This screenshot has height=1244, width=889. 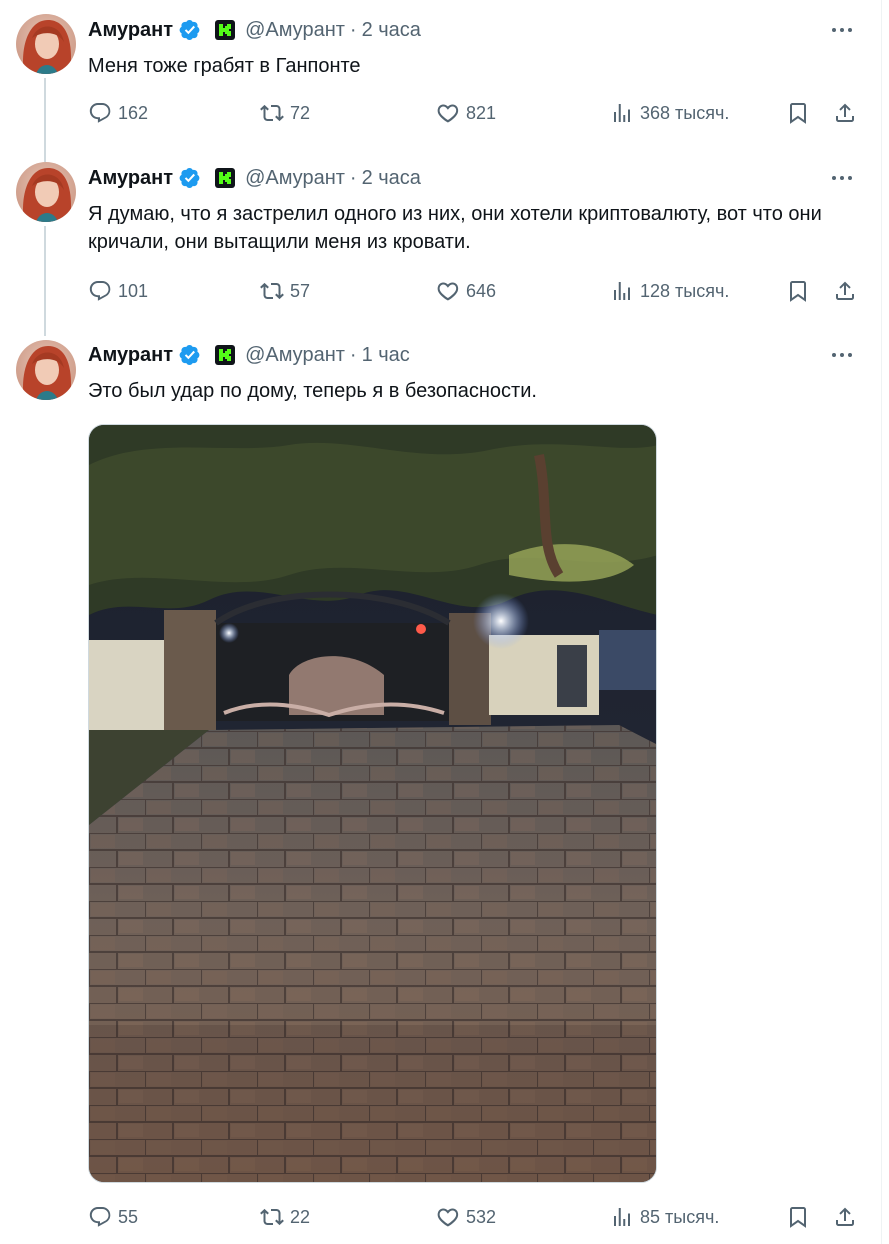 I want to click on retweet-count: 72, so click(x=300, y=112).